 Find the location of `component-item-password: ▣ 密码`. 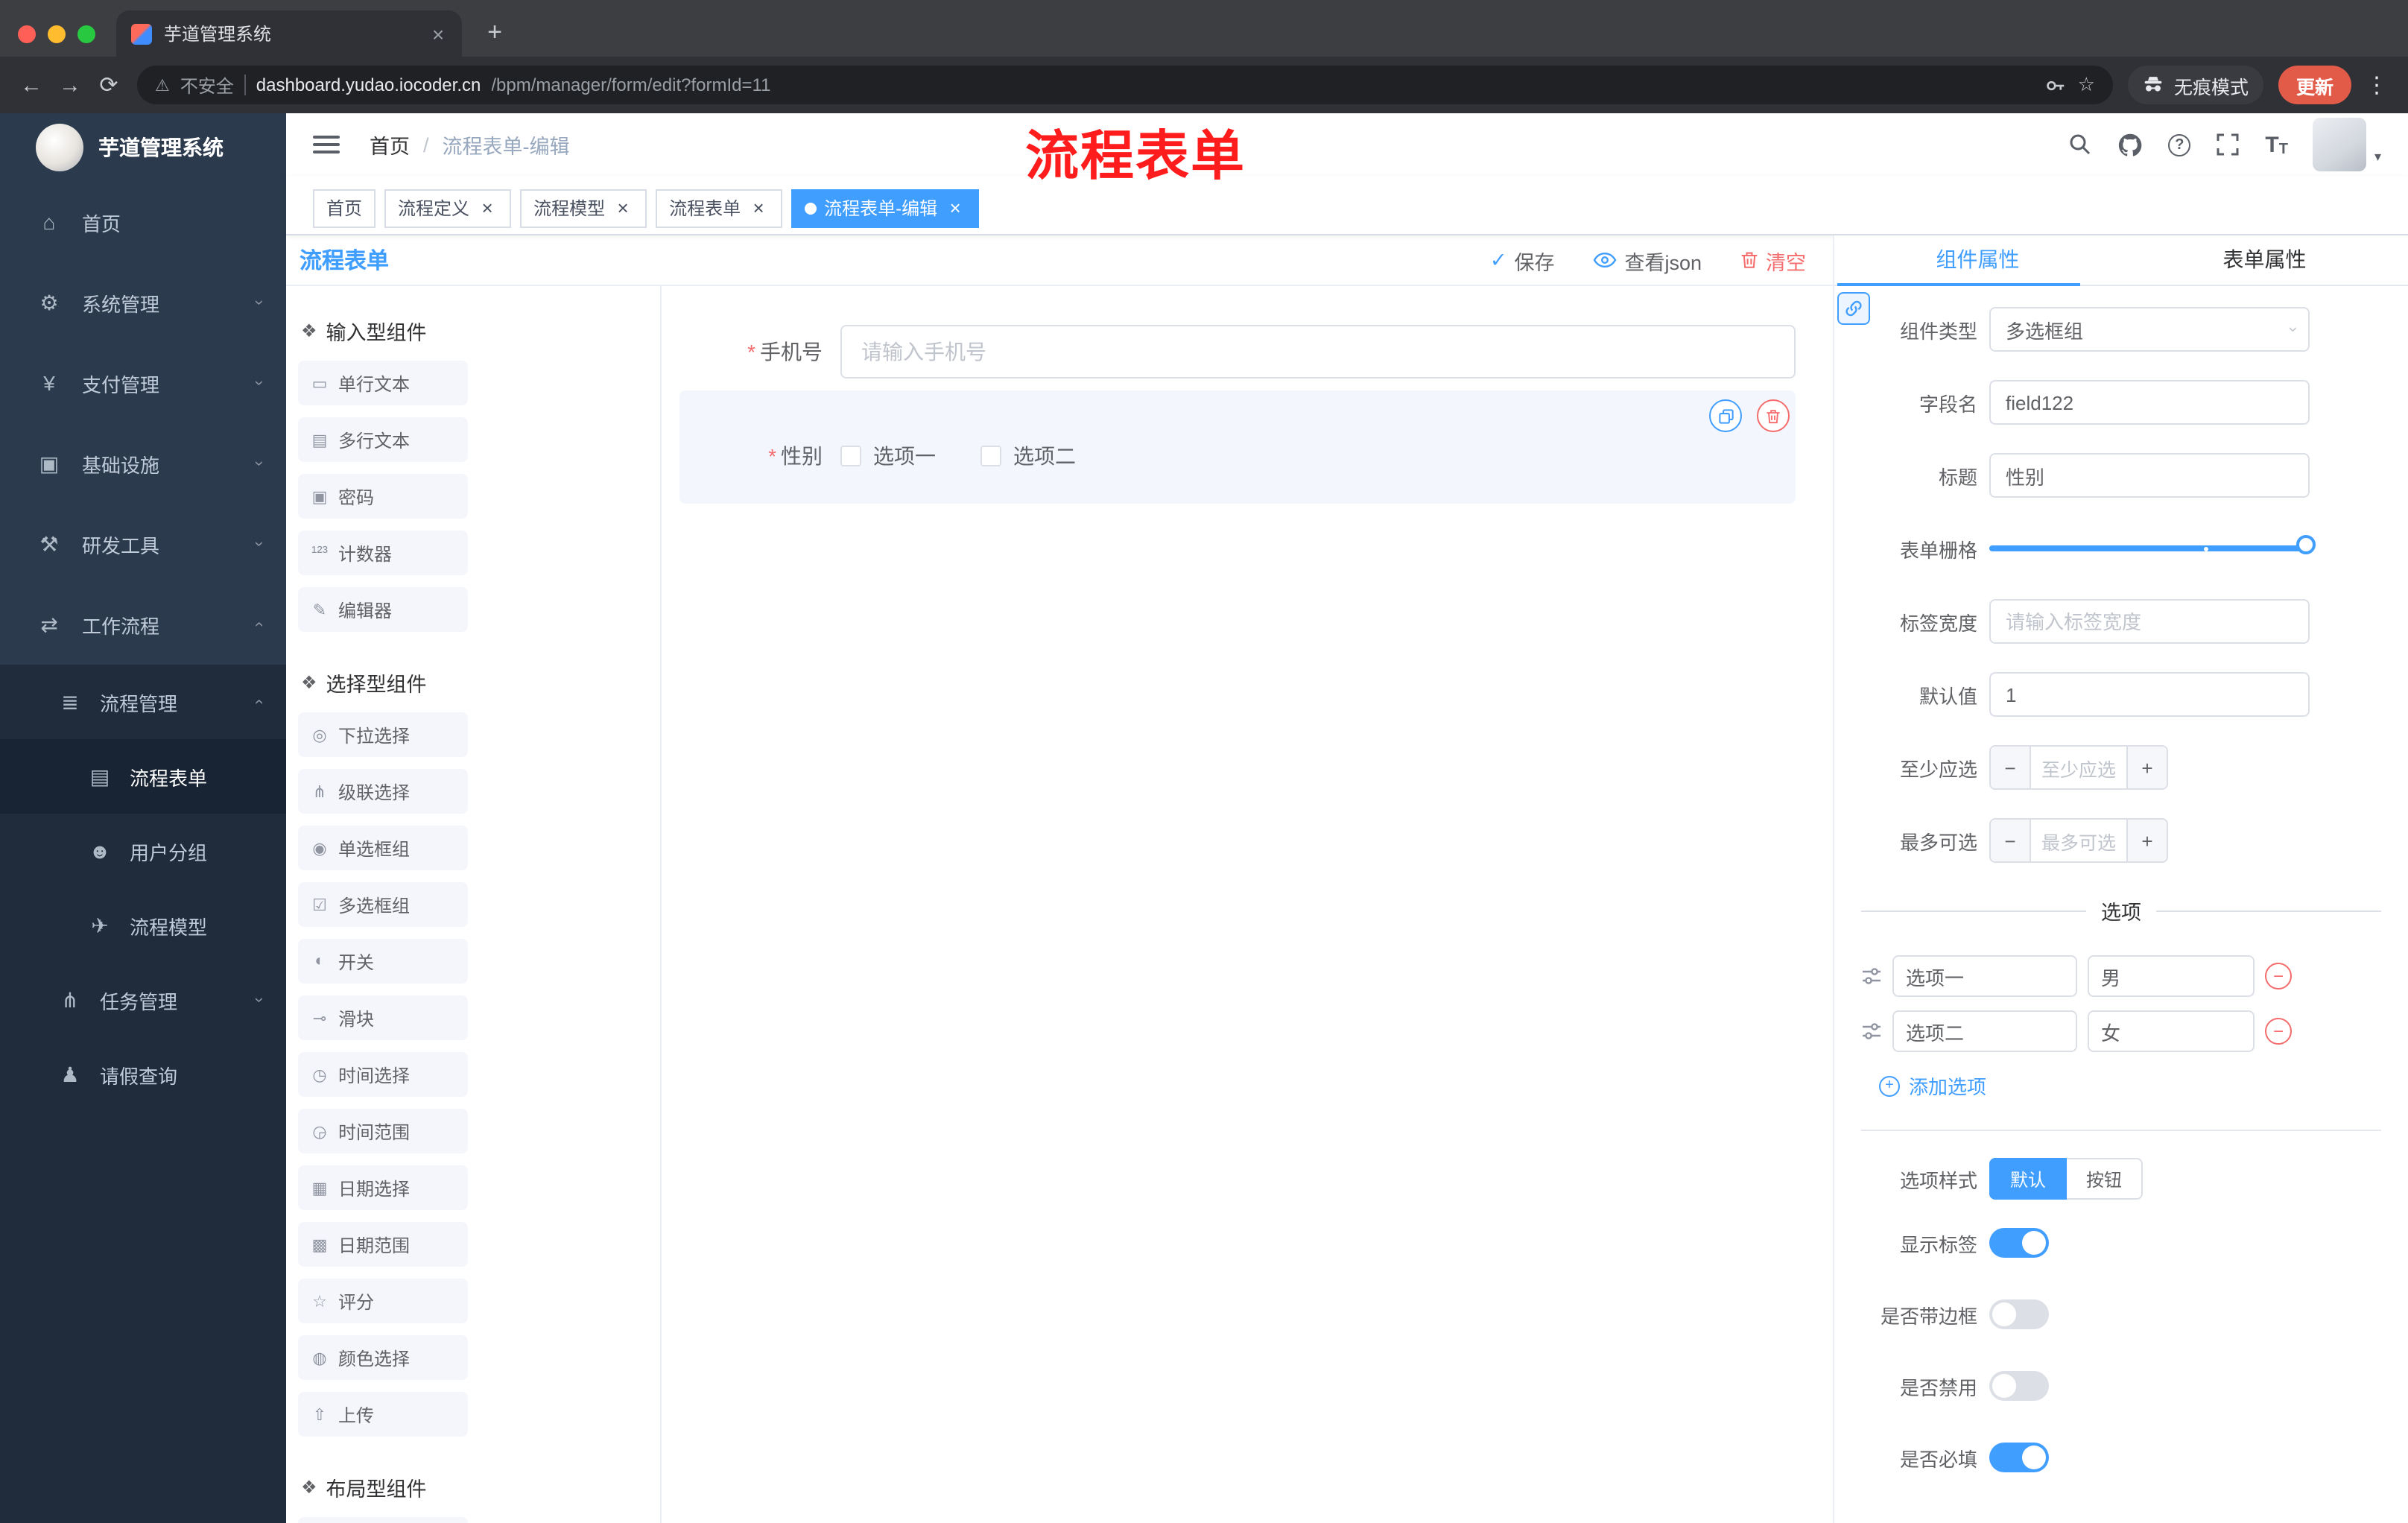

component-item-password: ▣ 密码 is located at coordinates (383, 497).